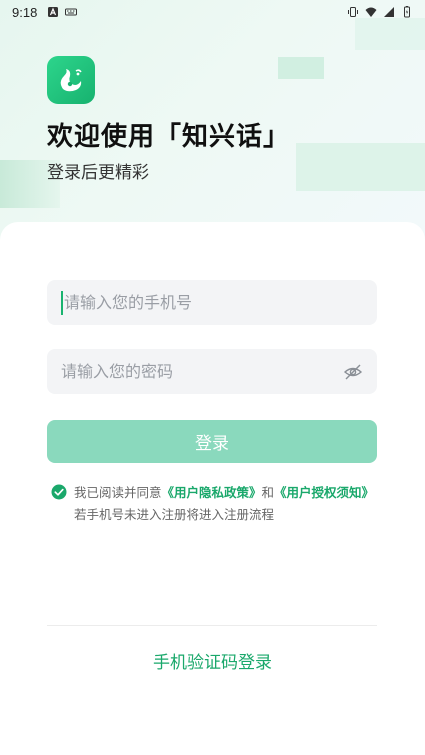 The width and height of the screenshot is (425, 755). Describe the element at coordinates (268, 492) in the screenshot. I see `agreement-conjunction: 和` at that location.